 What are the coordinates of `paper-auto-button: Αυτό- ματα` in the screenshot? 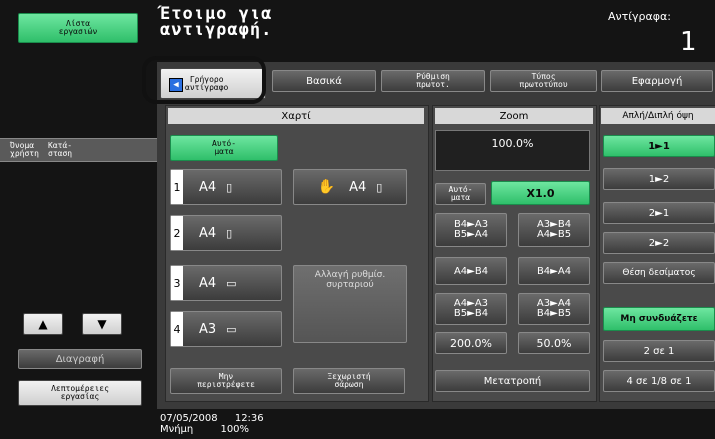 It's located at (224, 148).